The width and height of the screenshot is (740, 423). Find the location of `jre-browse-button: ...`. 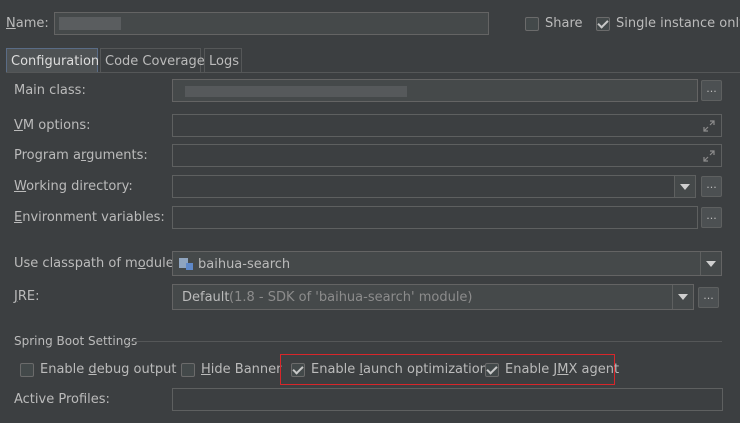

jre-browse-button: ... is located at coordinates (708, 297).